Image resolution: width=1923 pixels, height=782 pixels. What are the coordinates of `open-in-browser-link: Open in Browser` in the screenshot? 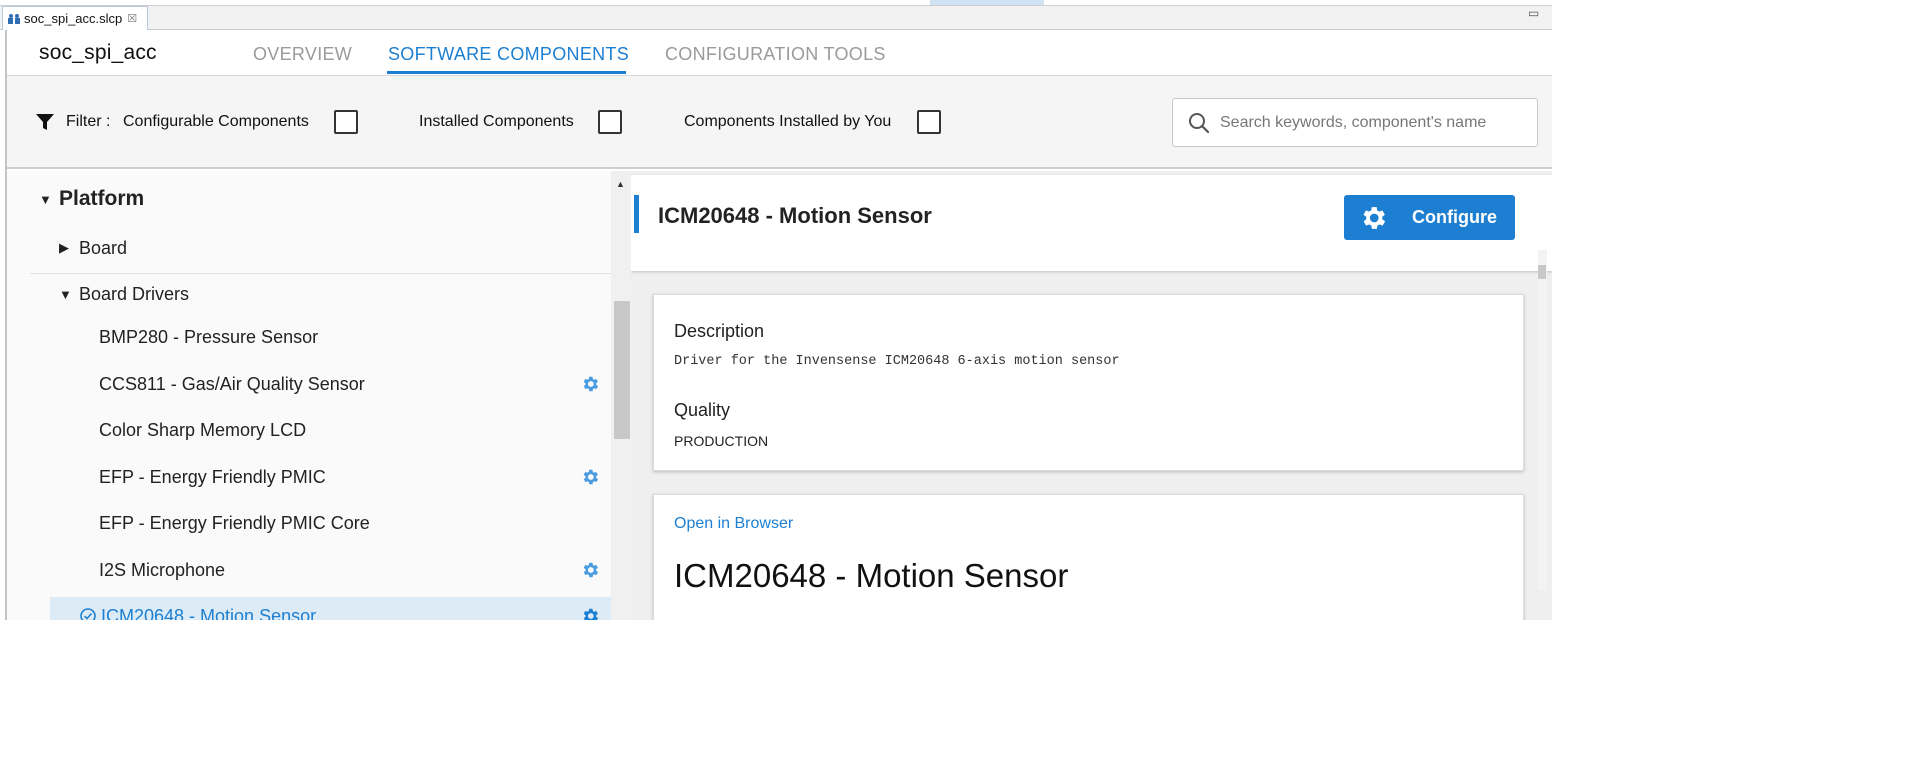 It's located at (733, 524).